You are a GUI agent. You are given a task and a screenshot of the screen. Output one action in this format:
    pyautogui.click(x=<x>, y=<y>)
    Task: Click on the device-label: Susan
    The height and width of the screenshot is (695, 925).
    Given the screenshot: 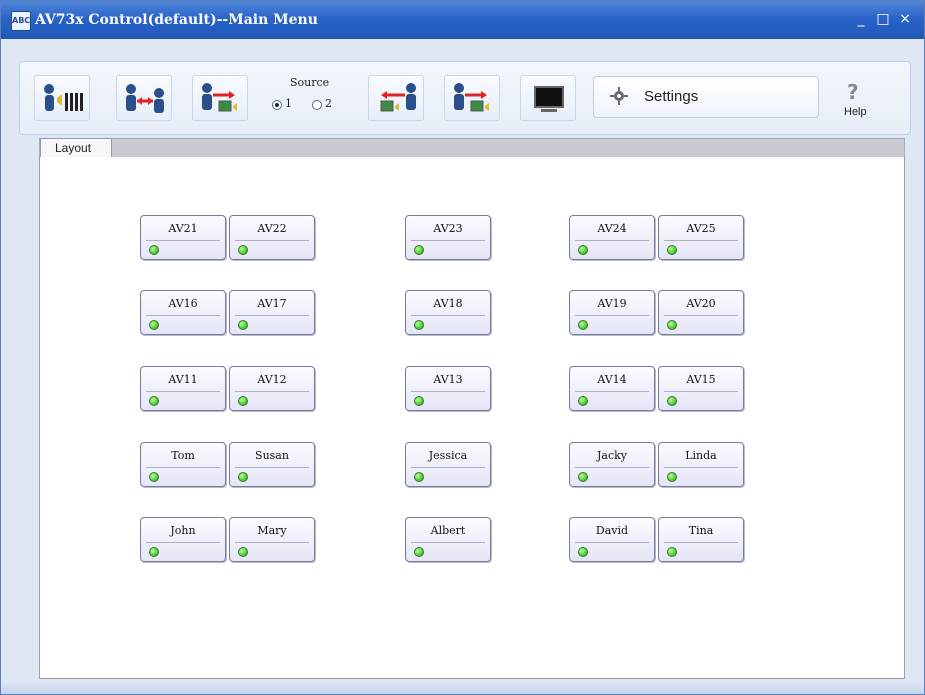 What is the action you would take?
    pyautogui.click(x=272, y=455)
    